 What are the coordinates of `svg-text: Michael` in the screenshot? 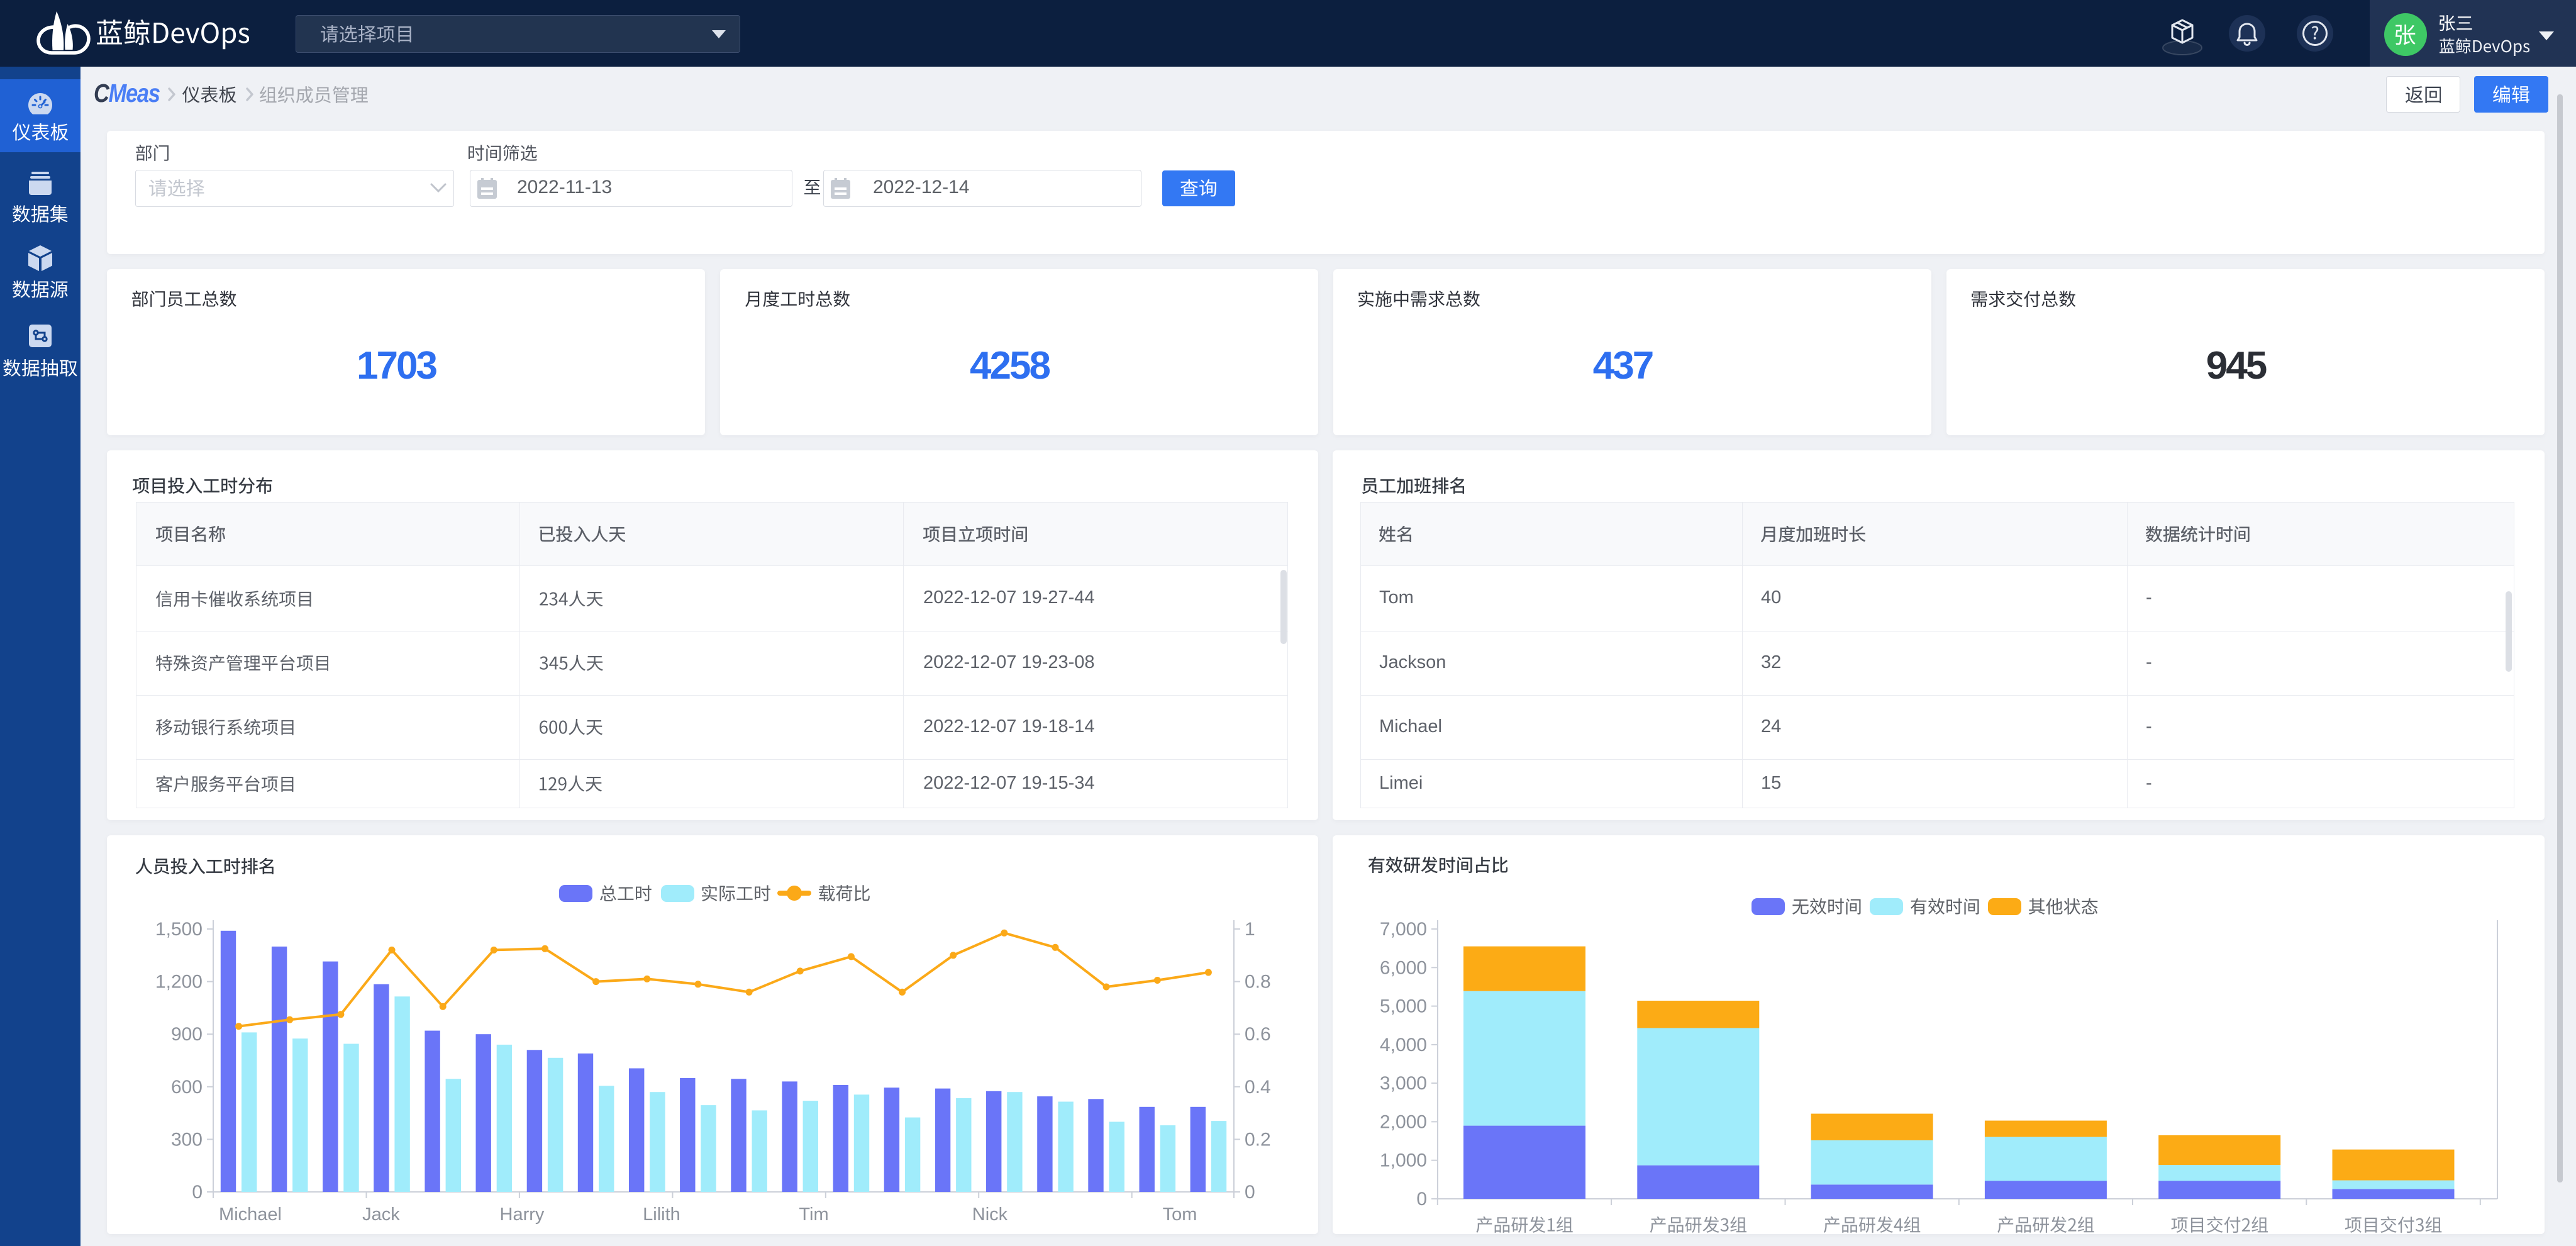 It's located at (250, 1214).